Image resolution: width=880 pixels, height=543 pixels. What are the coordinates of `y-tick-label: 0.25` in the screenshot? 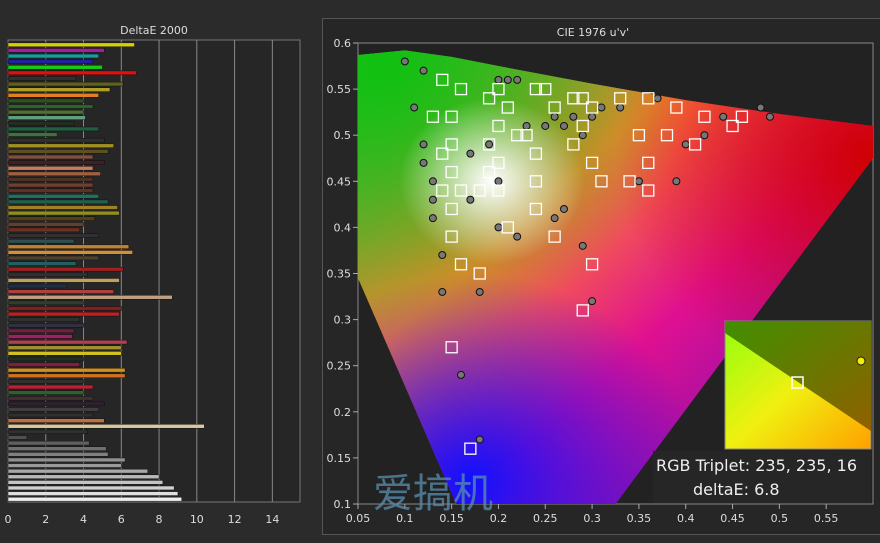 It's located at (339, 366).